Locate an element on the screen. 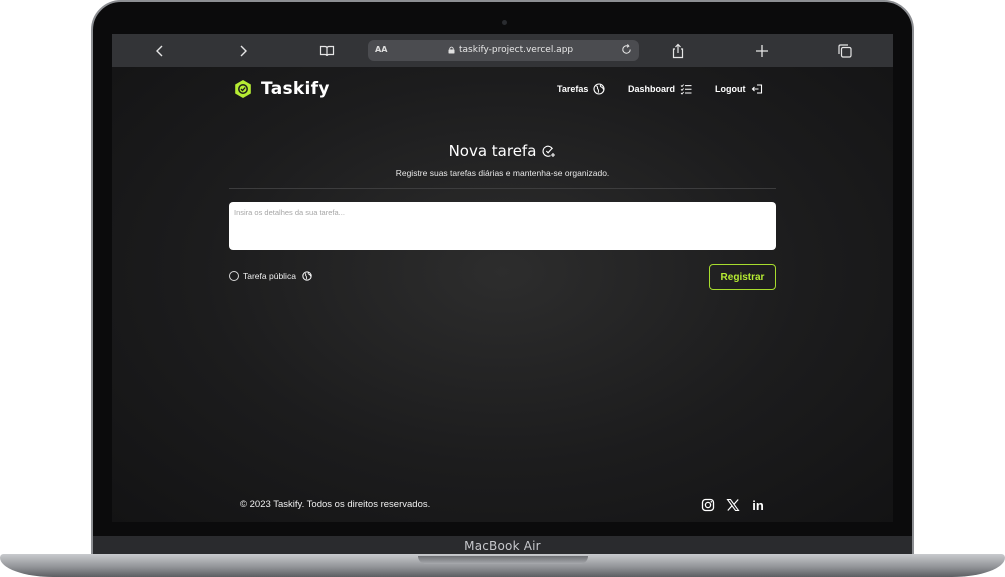 The width and height of the screenshot is (1005, 577). public-task-option: Tarefa pública is located at coordinates (270, 276).